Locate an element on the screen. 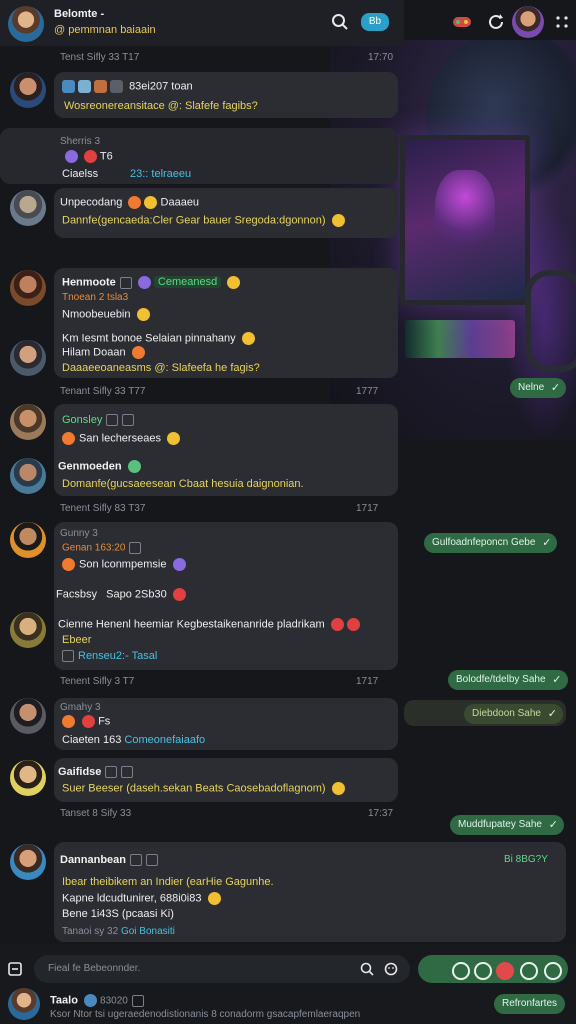  sender-name: Gonsley is located at coordinates (98, 420).